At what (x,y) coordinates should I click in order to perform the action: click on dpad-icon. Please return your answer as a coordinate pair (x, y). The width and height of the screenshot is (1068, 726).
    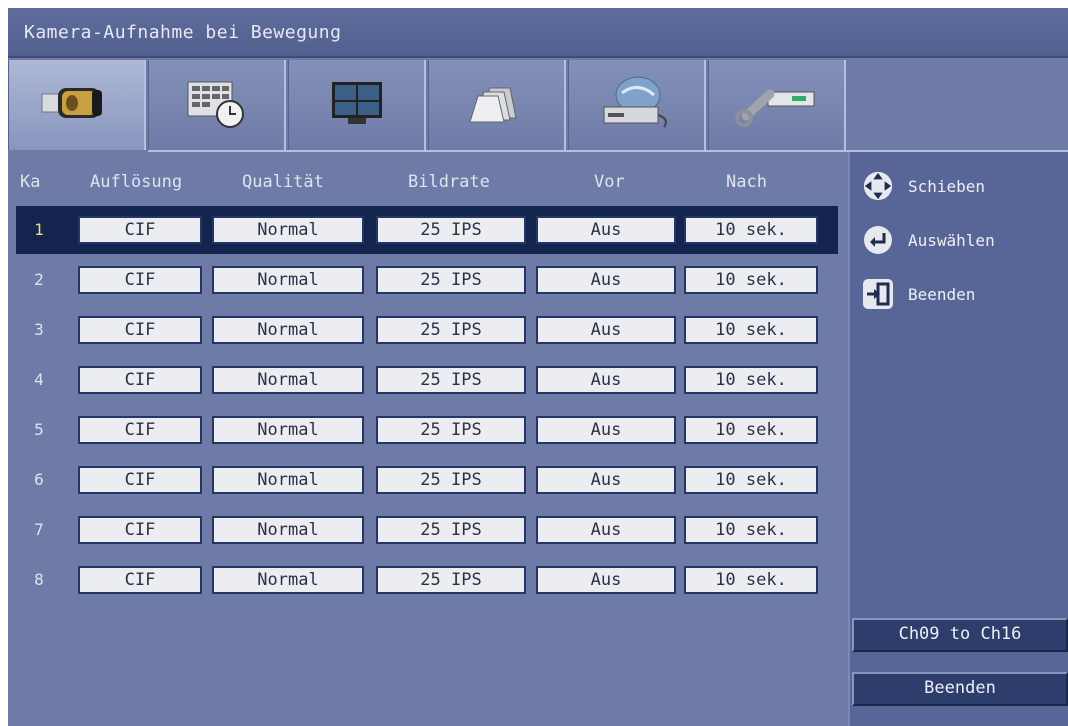
    Looking at the image, I should click on (878, 186).